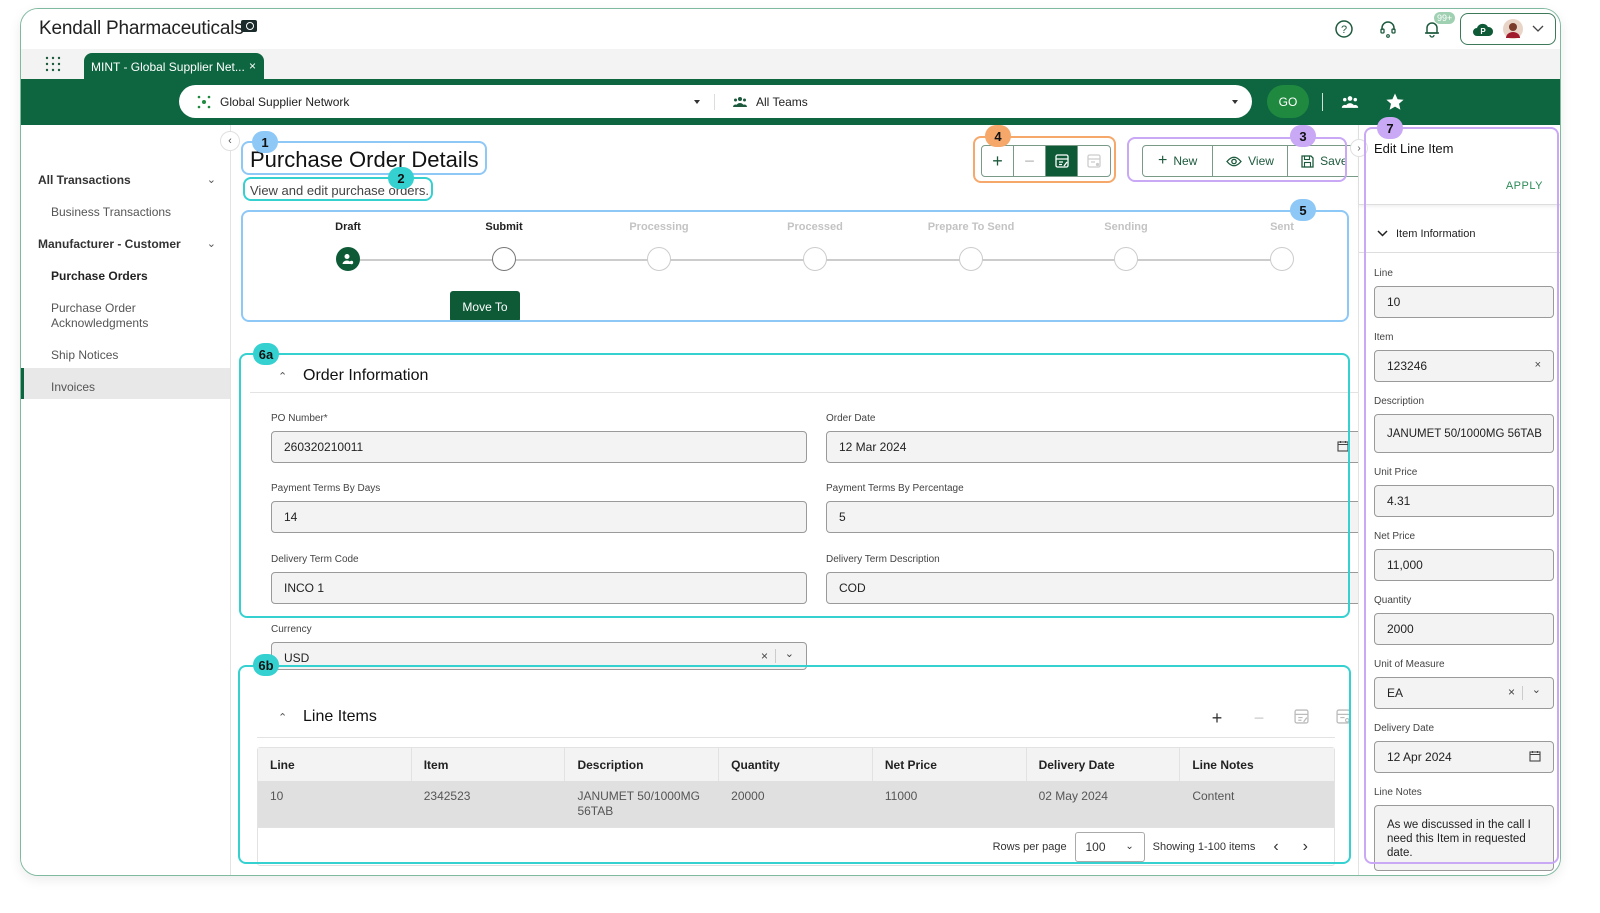 This screenshot has height=913, width=1600. Describe the element at coordinates (1464, 629) in the screenshot. I see `quantity-field: 2000` at that location.